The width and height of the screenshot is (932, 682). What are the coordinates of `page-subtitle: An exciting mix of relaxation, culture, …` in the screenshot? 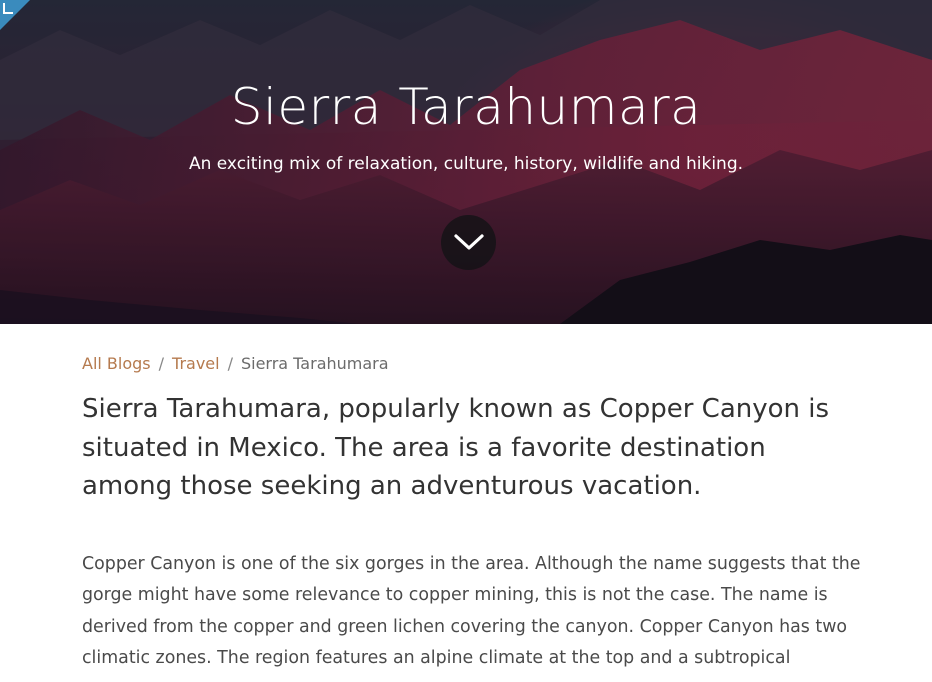 It's located at (466, 164).